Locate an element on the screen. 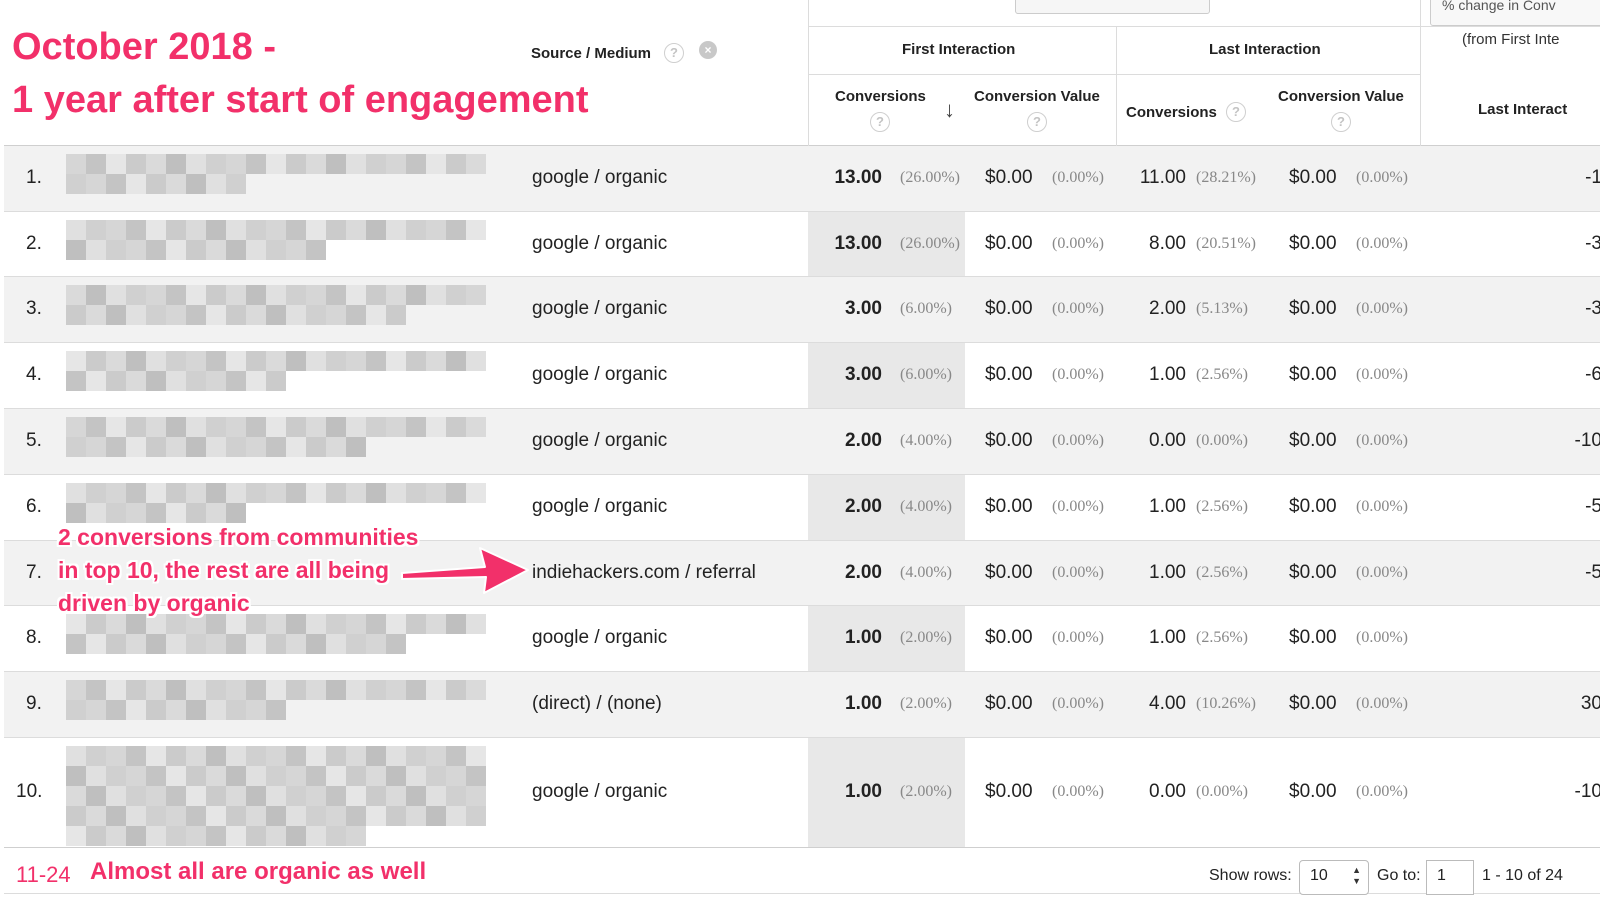  annotation-footer-note: Almost all are organic as well is located at coordinates (258, 871).